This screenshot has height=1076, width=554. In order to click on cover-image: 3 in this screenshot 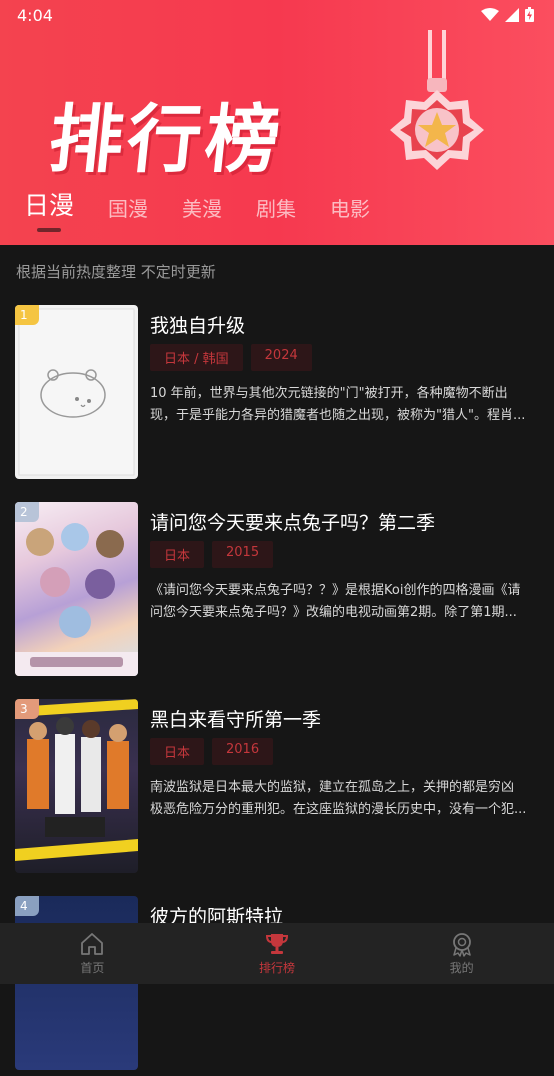, I will do `click(76, 786)`.